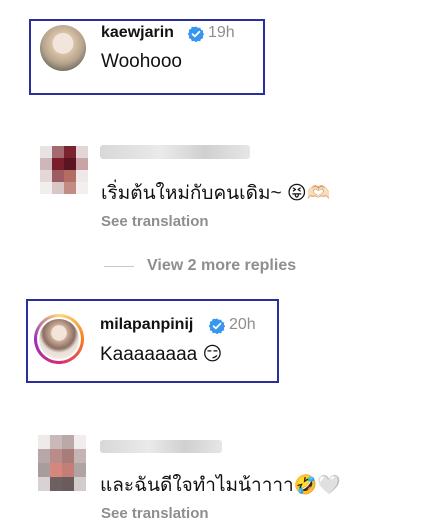  I want to click on username-milapanpinij: milapanpinij, so click(146, 325).